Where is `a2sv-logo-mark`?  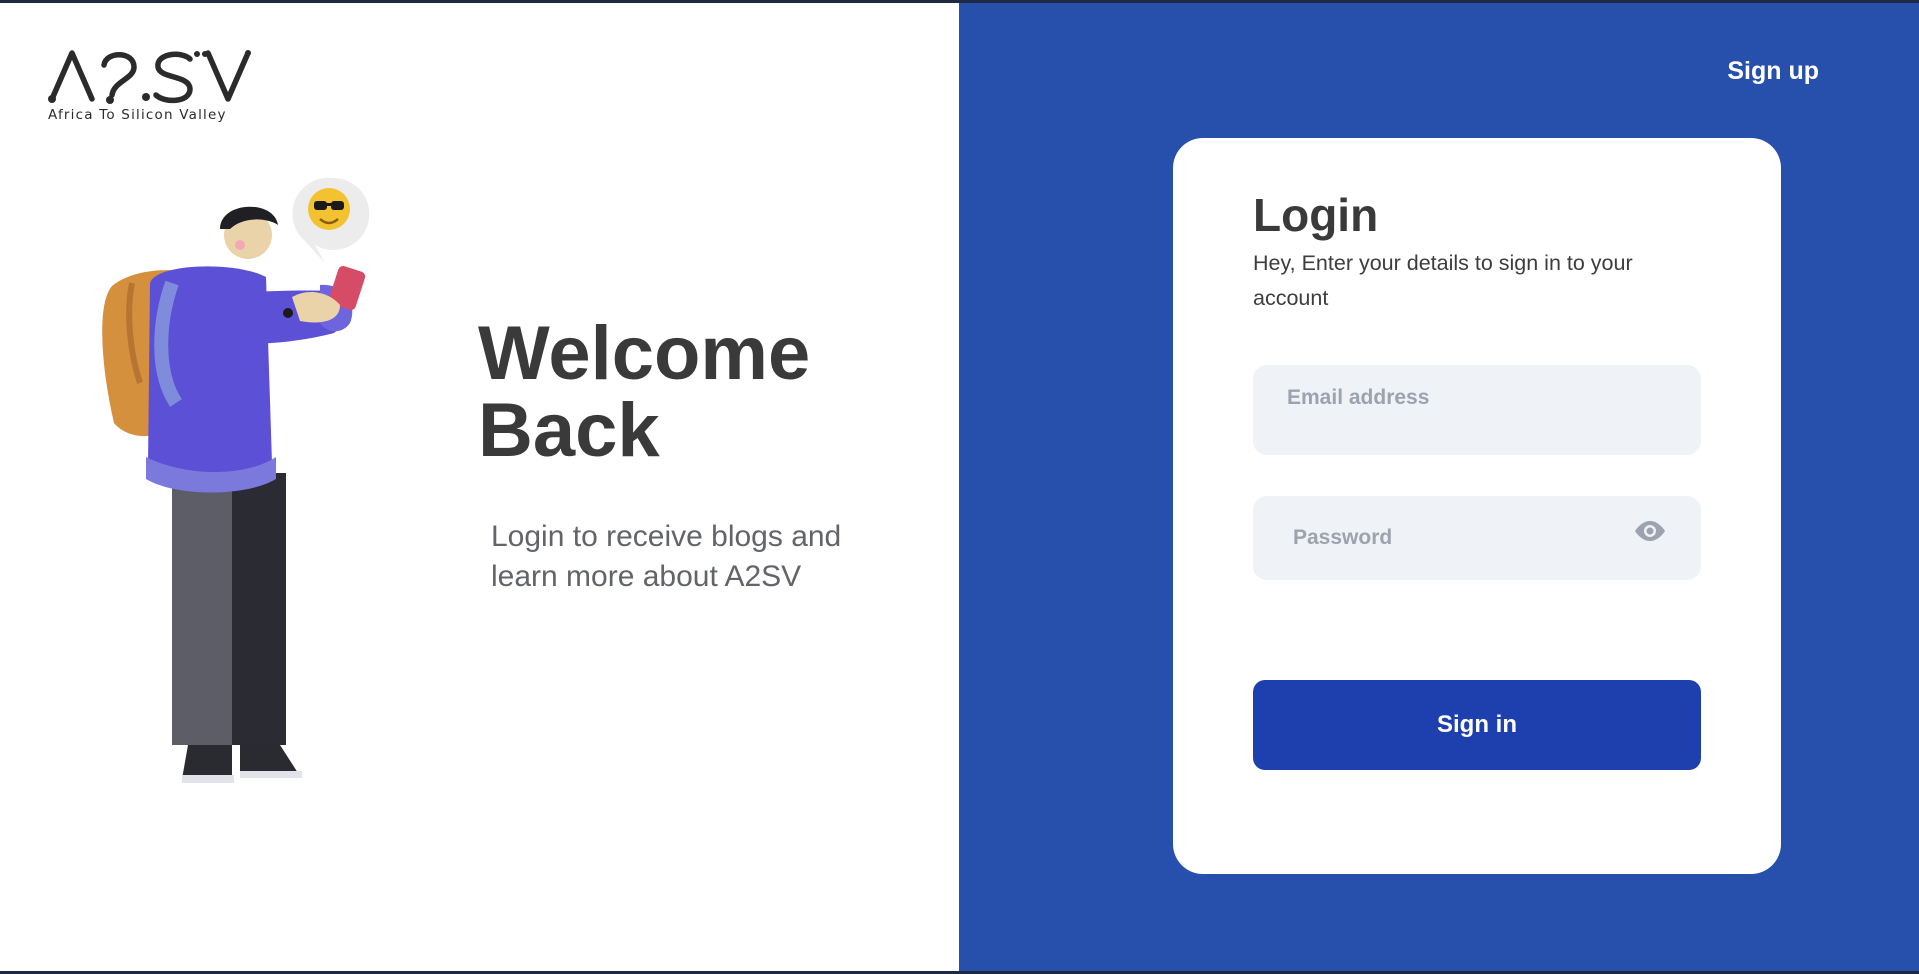 a2sv-logo-mark is located at coordinates (149, 77).